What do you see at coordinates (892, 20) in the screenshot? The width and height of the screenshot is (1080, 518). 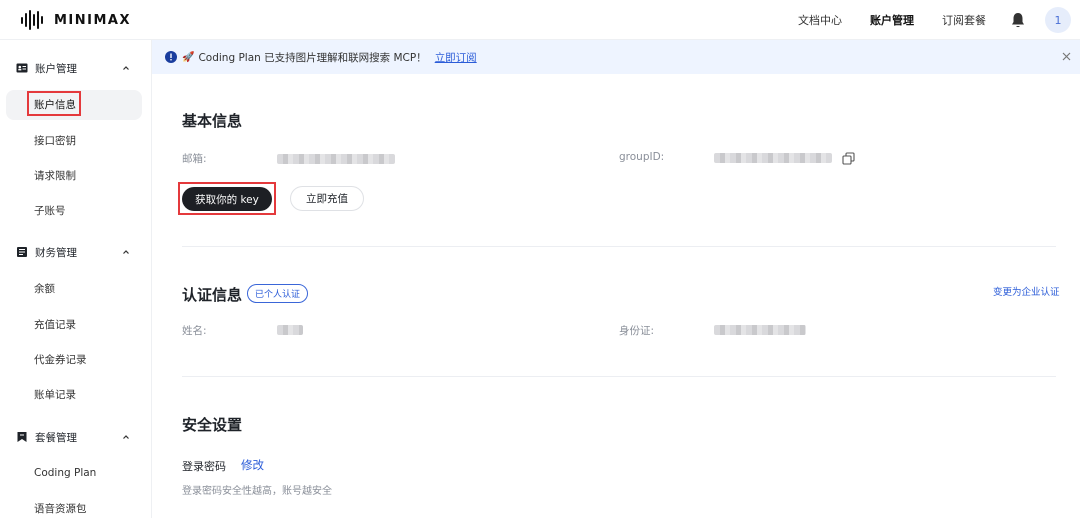 I see `nav-account: 账户管理` at bounding box center [892, 20].